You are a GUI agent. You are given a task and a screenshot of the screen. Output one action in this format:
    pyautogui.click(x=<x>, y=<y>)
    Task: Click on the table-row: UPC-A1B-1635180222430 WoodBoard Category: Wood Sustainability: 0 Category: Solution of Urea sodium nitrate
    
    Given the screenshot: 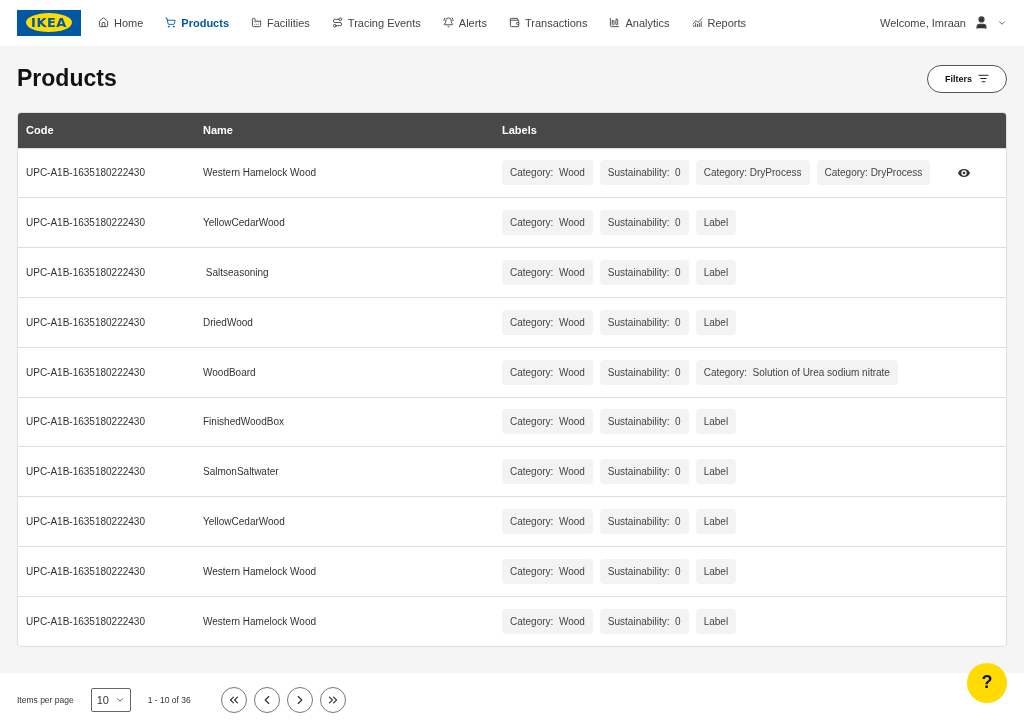 What is the action you would take?
    pyautogui.click(x=512, y=371)
    